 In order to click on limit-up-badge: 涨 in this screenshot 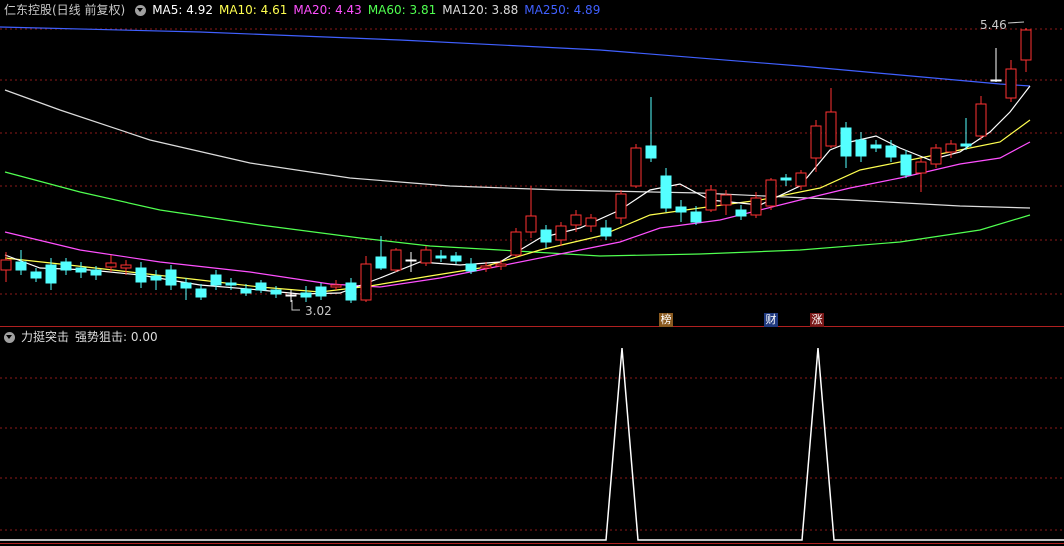, I will do `click(817, 320)`.